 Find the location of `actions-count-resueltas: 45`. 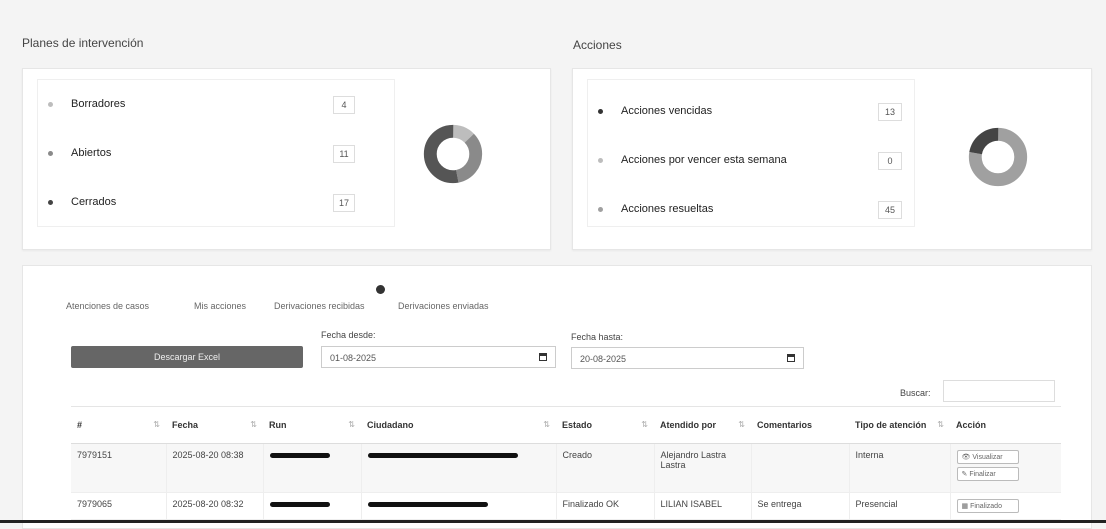

actions-count-resueltas: 45 is located at coordinates (890, 210).